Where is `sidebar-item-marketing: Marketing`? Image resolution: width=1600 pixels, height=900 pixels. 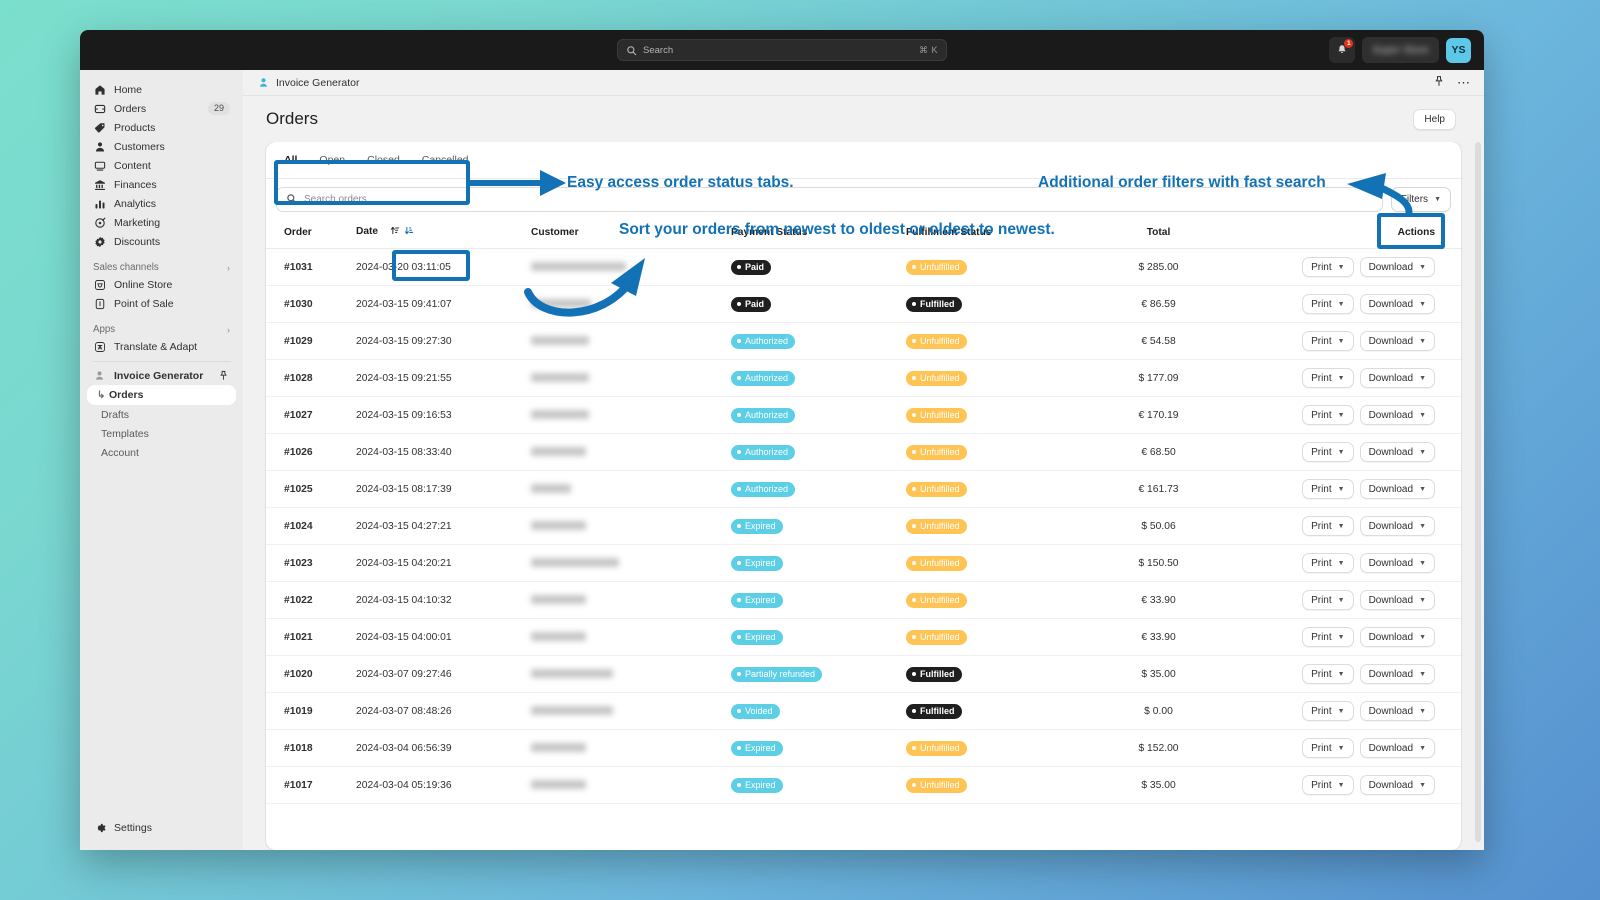 sidebar-item-marketing: Marketing is located at coordinates (161, 222).